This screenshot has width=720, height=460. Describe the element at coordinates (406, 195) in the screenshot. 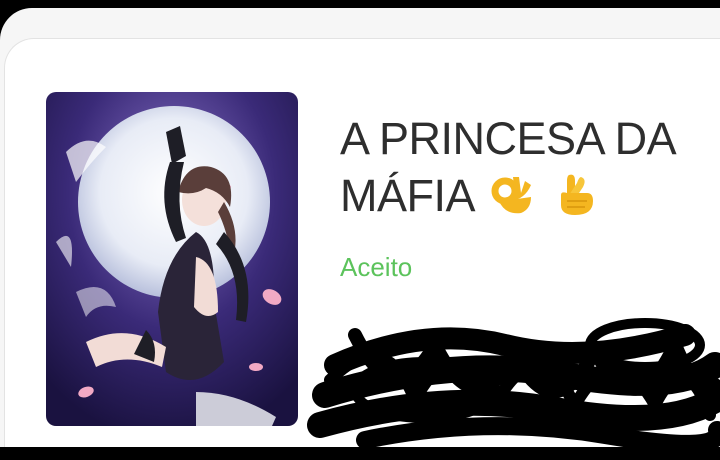

I see `story-title-line2: MÁFIA` at that location.